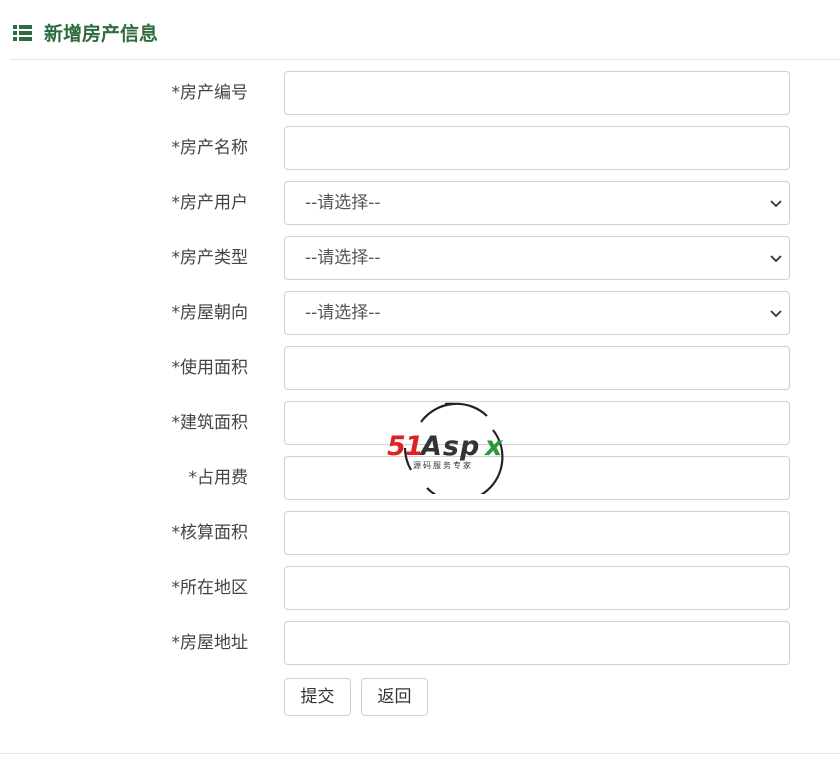 This screenshot has width=840, height=773. What do you see at coordinates (537, 93) in the screenshot?
I see `house-number-input` at bounding box center [537, 93].